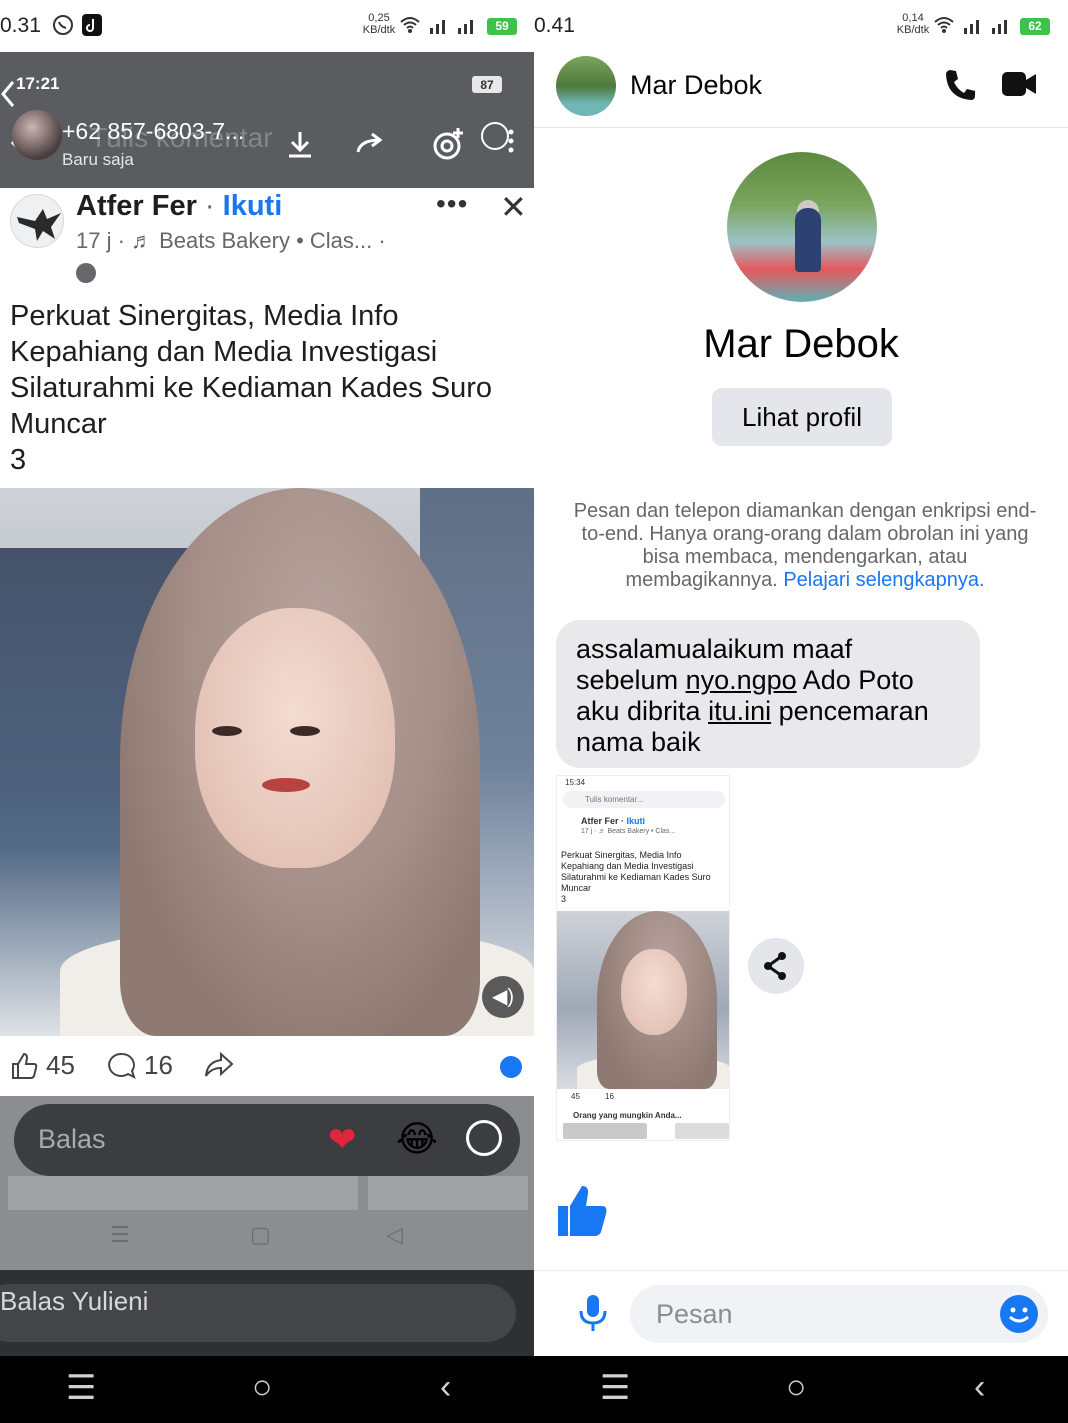 The image size is (1068, 1423). Describe the element at coordinates (696, 85) in the screenshot. I see `contact-name: Mar Debok` at that location.